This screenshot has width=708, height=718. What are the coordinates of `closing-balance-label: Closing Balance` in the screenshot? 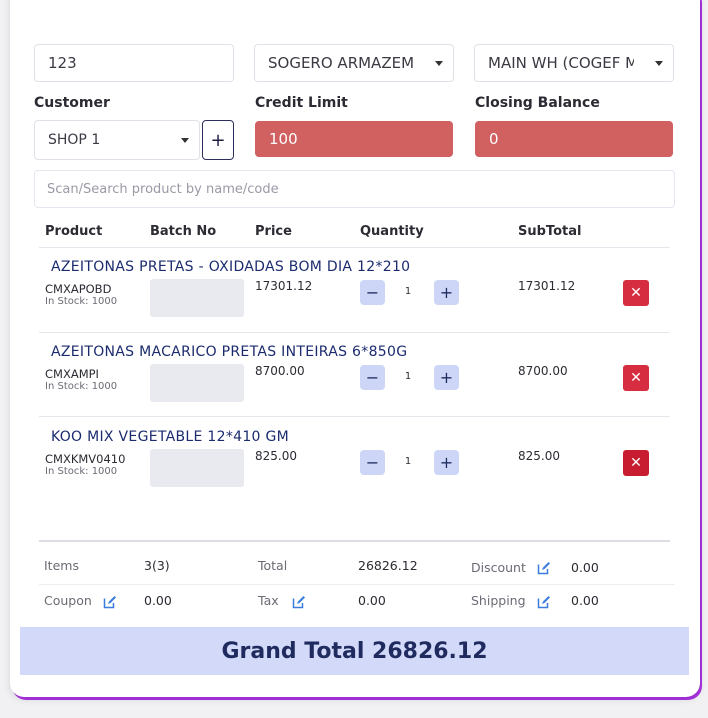 It's located at (537, 103).